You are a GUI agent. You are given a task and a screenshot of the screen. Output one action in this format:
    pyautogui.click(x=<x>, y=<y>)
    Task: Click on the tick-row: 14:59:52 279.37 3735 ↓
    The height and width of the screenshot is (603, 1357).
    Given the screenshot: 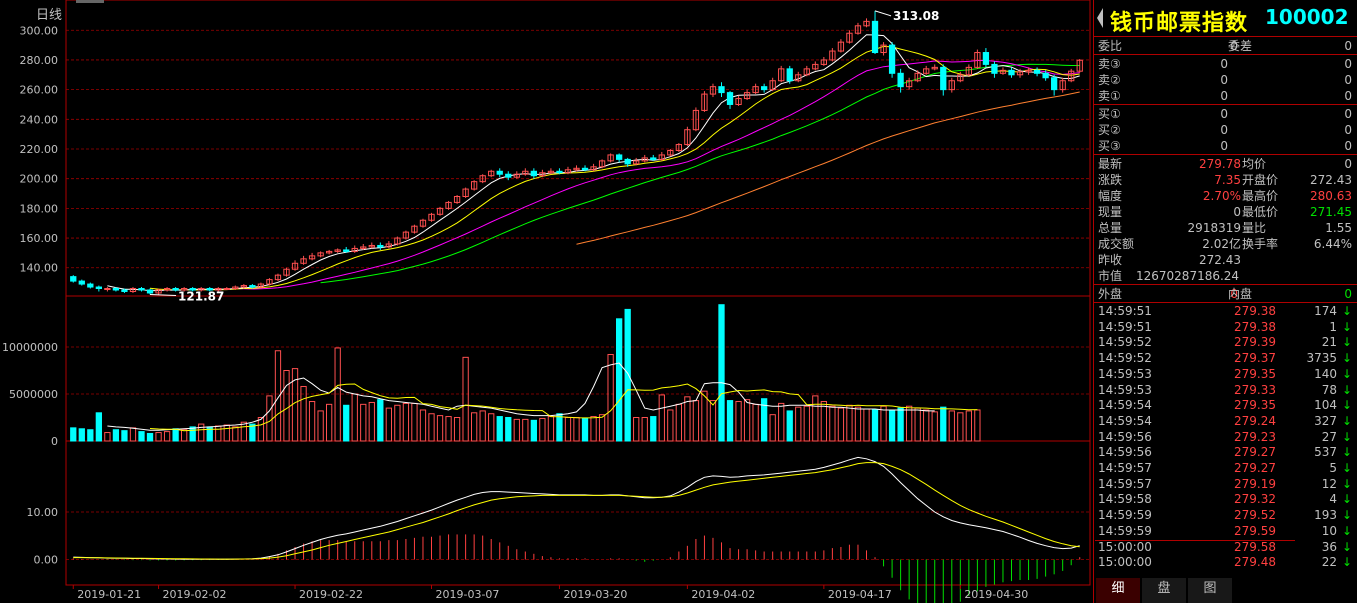 What is the action you would take?
    pyautogui.click(x=1225, y=358)
    